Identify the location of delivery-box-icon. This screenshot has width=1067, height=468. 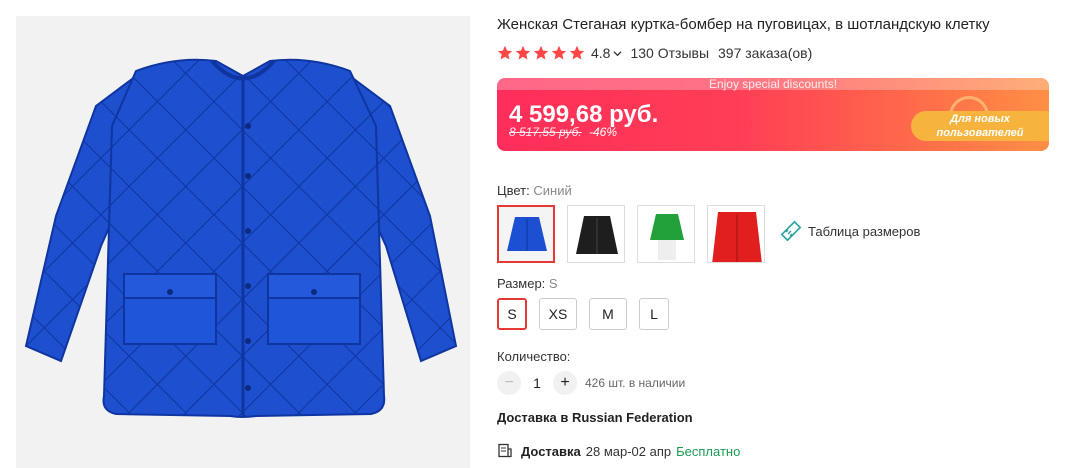
(505, 450).